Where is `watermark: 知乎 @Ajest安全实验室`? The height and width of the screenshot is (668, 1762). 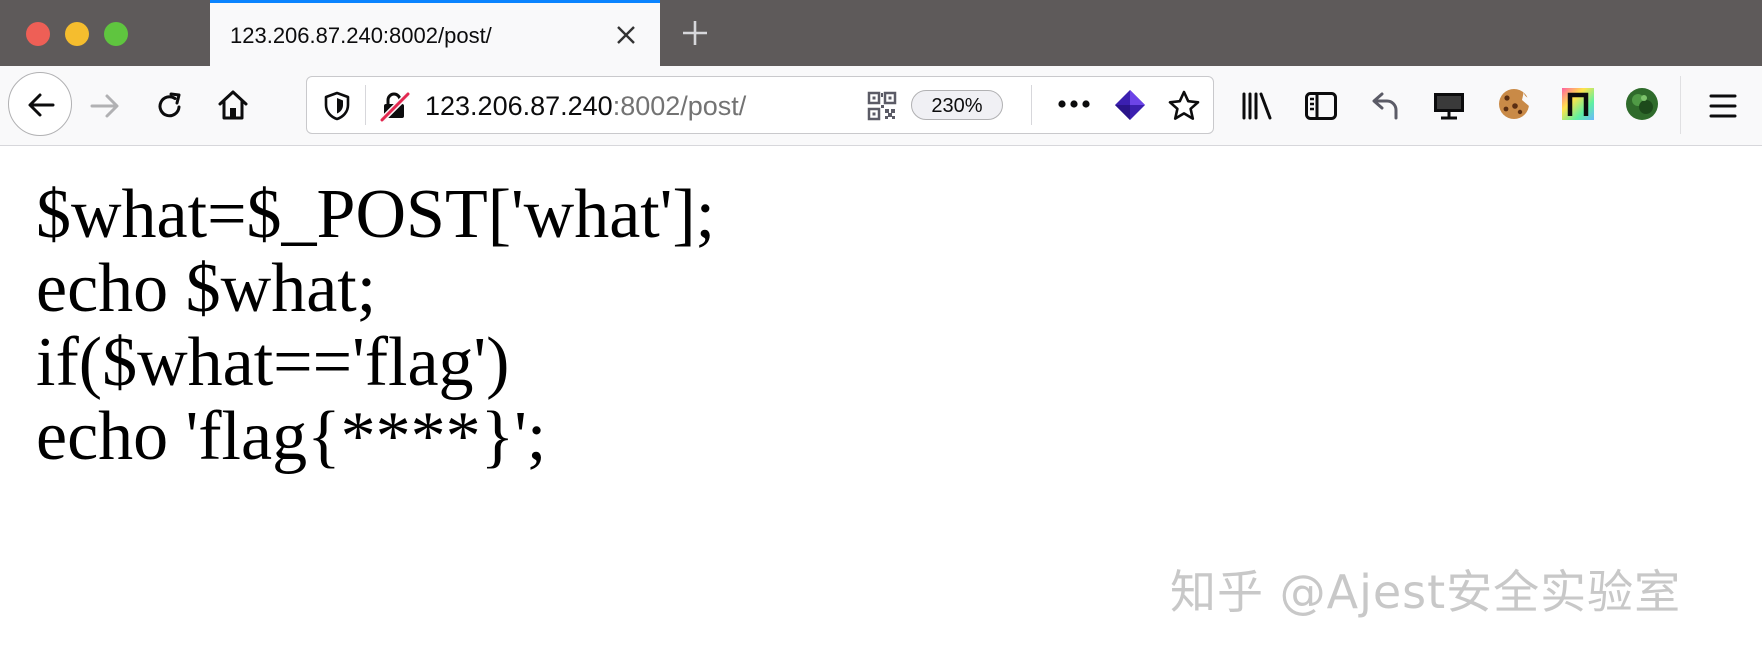
watermark: 知乎 @Ajest安全实验室 is located at coordinates (1426, 592).